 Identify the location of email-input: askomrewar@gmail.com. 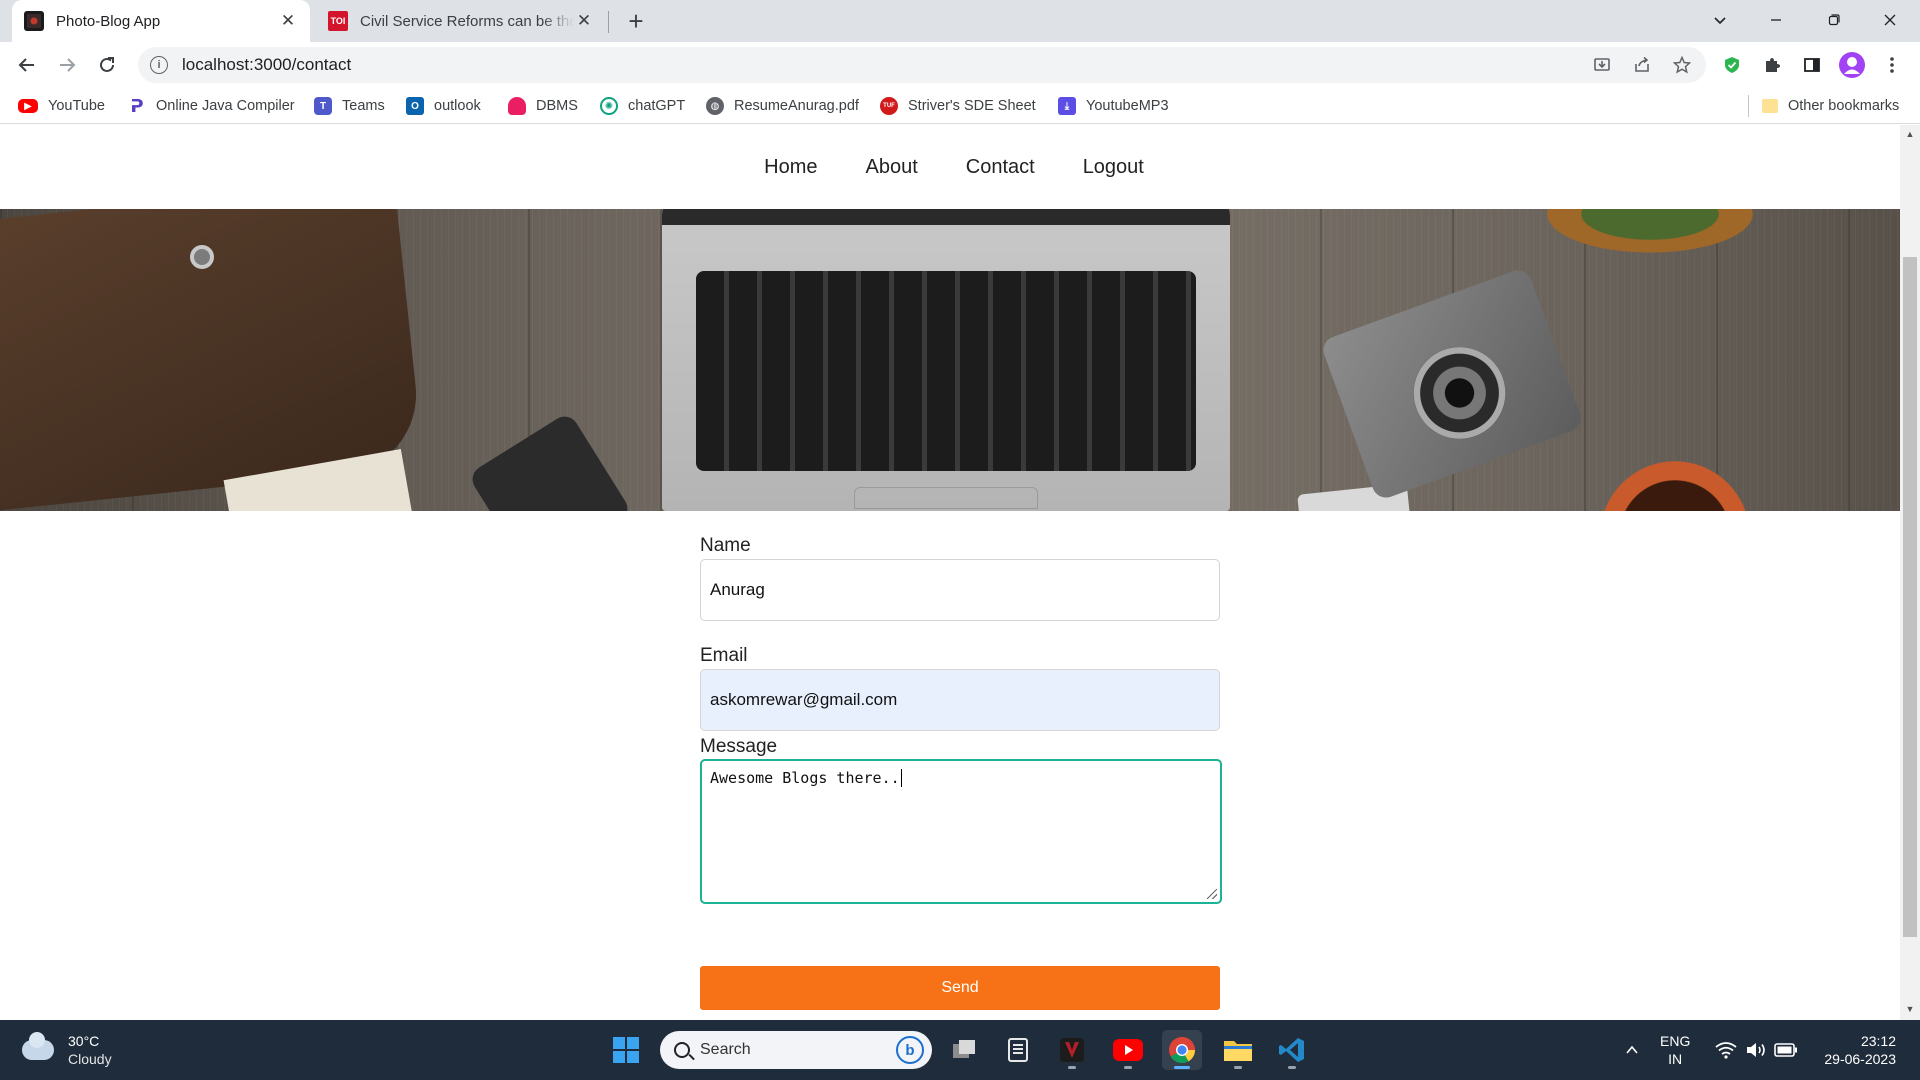
(960, 700).